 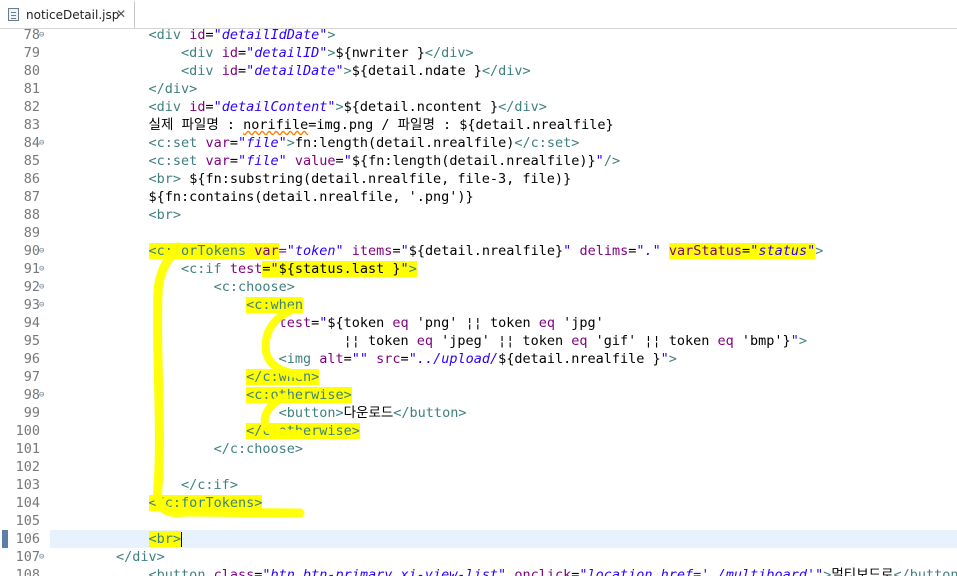 What do you see at coordinates (177, 305) in the screenshot?
I see `code-line: <c:when` at bounding box center [177, 305].